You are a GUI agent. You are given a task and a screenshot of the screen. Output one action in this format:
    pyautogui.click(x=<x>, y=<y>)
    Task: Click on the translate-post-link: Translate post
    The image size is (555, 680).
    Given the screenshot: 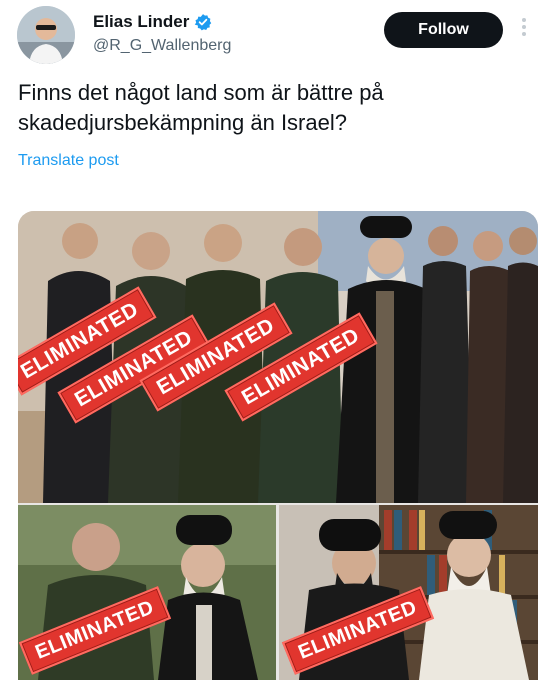 What is the action you would take?
    pyautogui.click(x=68, y=161)
    